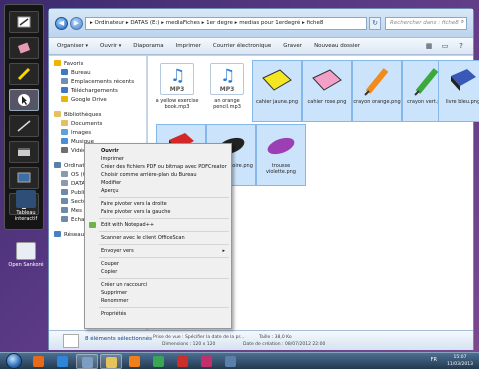 Image resolution: width=479 pixels, height=369 pixels. What do you see at coordinates (426, 23) in the screenshot?
I see `search-input: Rechercher dans : fiche8 ⌕` at bounding box center [426, 23].